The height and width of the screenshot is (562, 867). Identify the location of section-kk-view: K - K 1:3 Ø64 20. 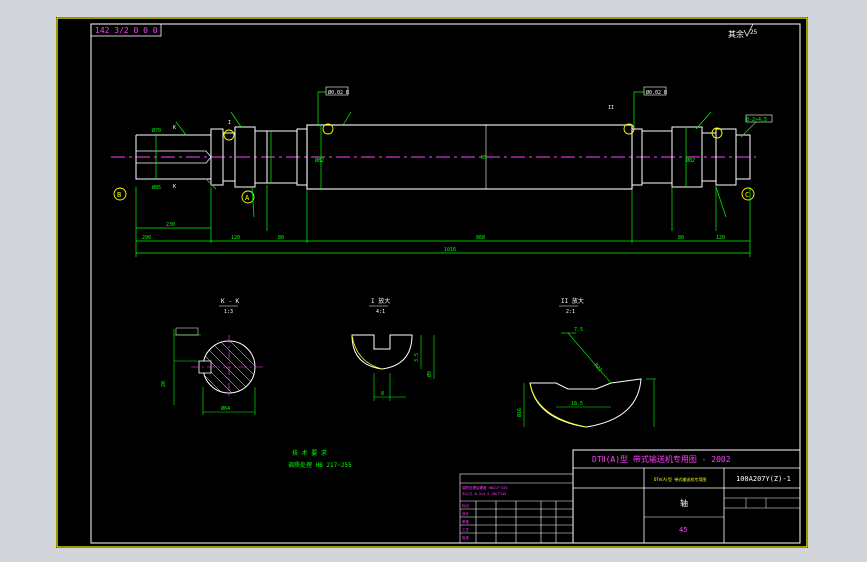
(213, 356).